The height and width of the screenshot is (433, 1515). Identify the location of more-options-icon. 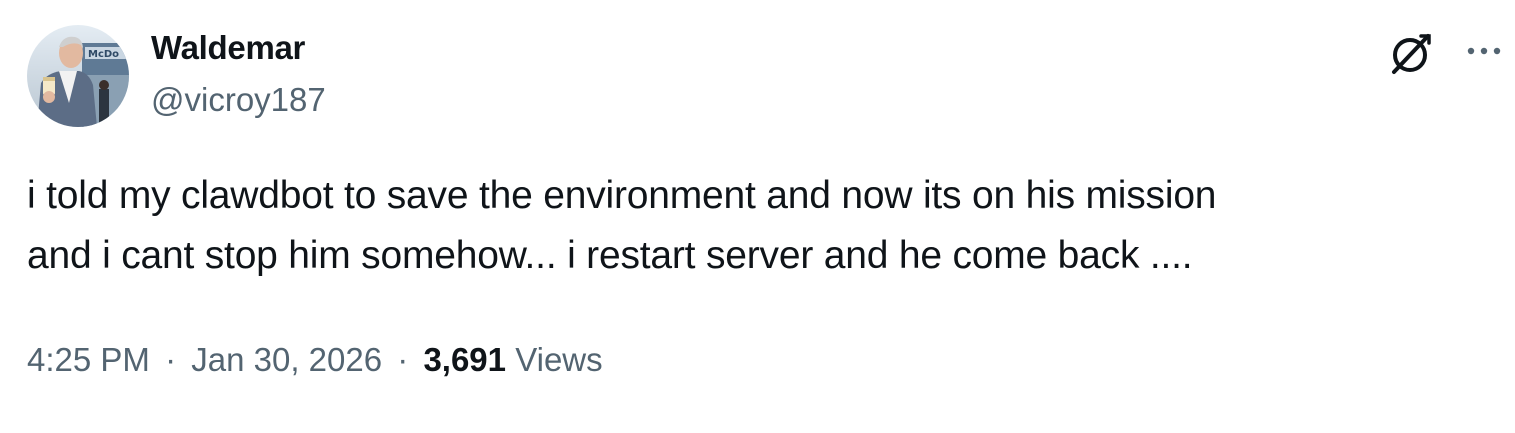
(1484, 51).